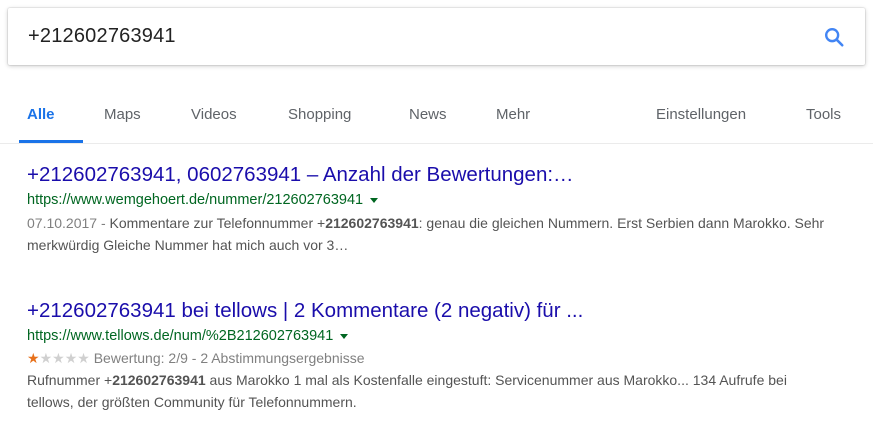 The image size is (873, 432). I want to click on snippet-text: Rufnummer +, so click(70, 380).